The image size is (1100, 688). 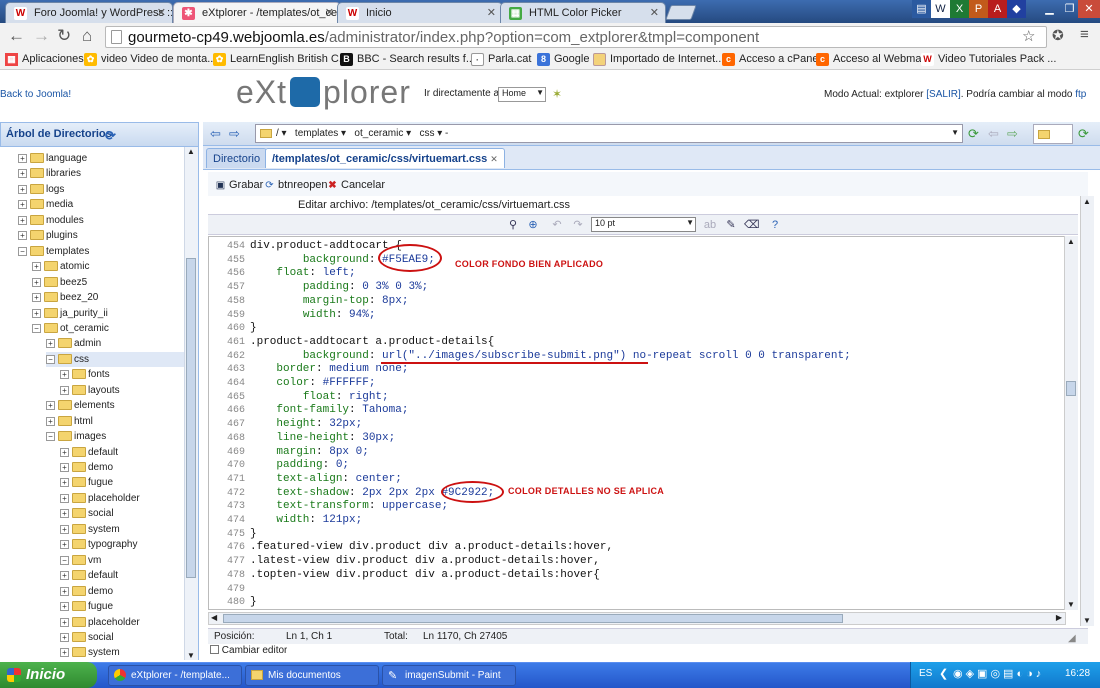 What do you see at coordinates (101, 220) in the screenshot?
I see `tree-node: + modules` at bounding box center [101, 220].